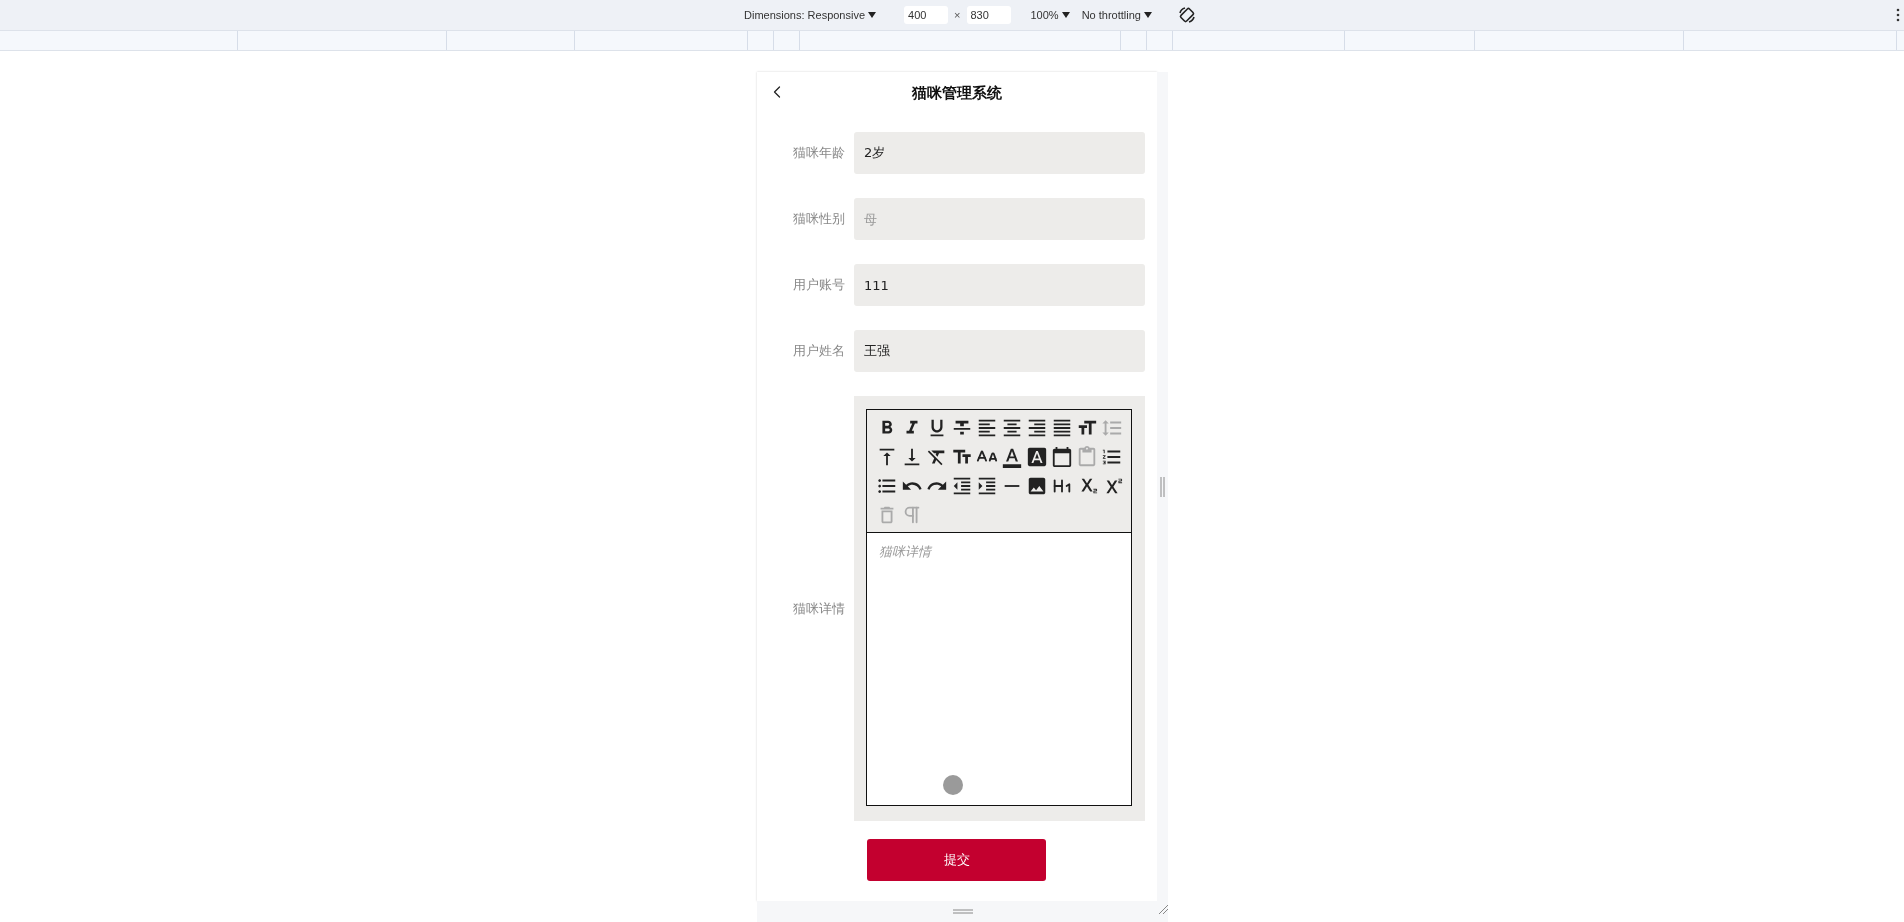  Describe the element at coordinates (1036, 456) in the screenshot. I see `highlight-icon` at that location.